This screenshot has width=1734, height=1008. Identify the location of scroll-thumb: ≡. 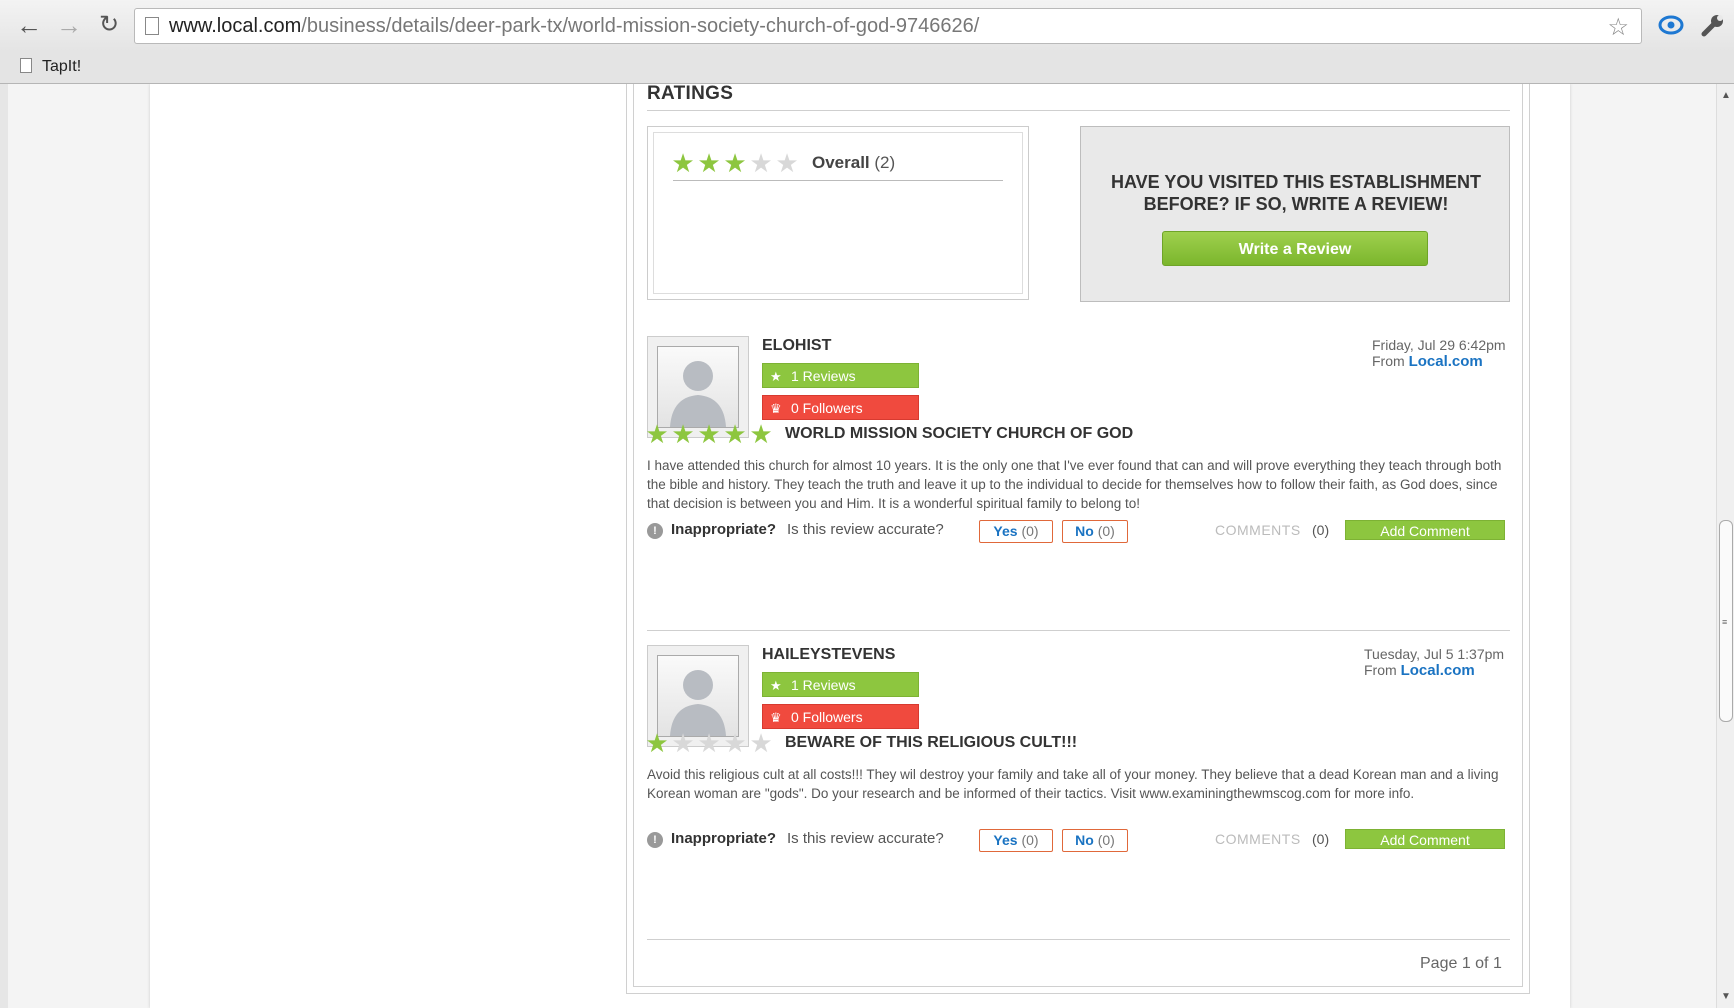
(1726, 621).